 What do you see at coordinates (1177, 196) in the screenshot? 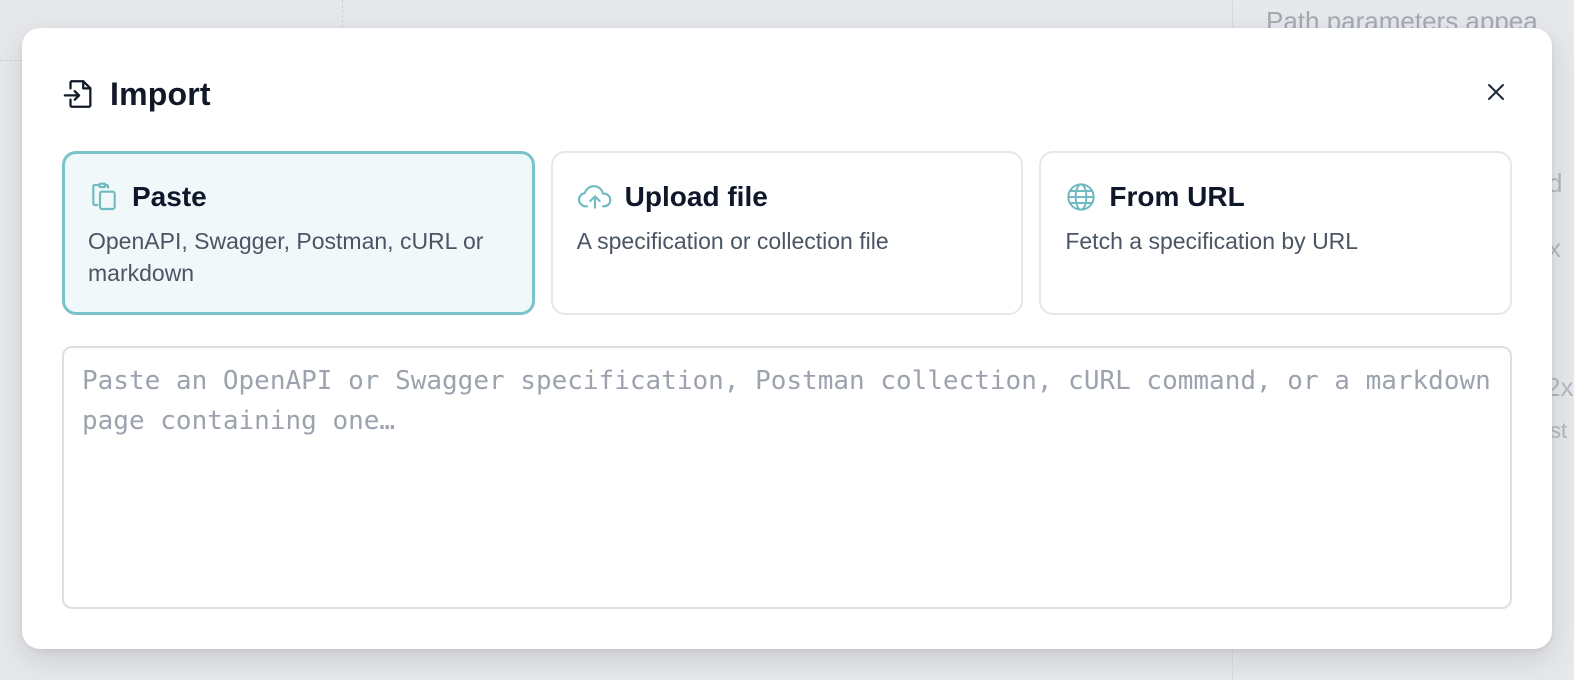
I see `option-label: From URL` at bounding box center [1177, 196].